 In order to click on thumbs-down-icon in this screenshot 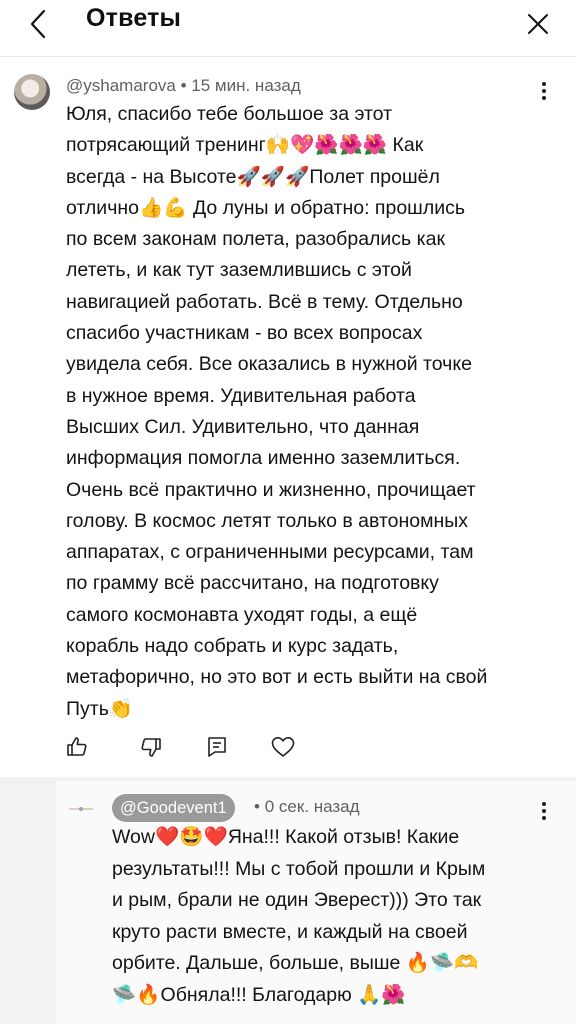, I will do `click(151, 747)`.